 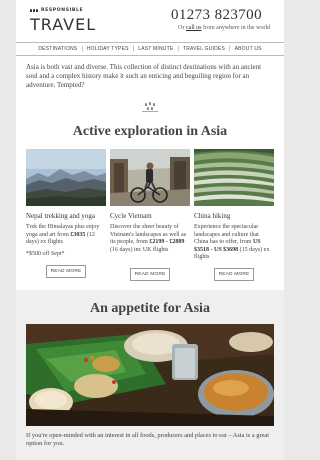 What do you see at coordinates (108, 49) in the screenshot?
I see `nav-holiday-types: HOLIDAY TYPES` at bounding box center [108, 49].